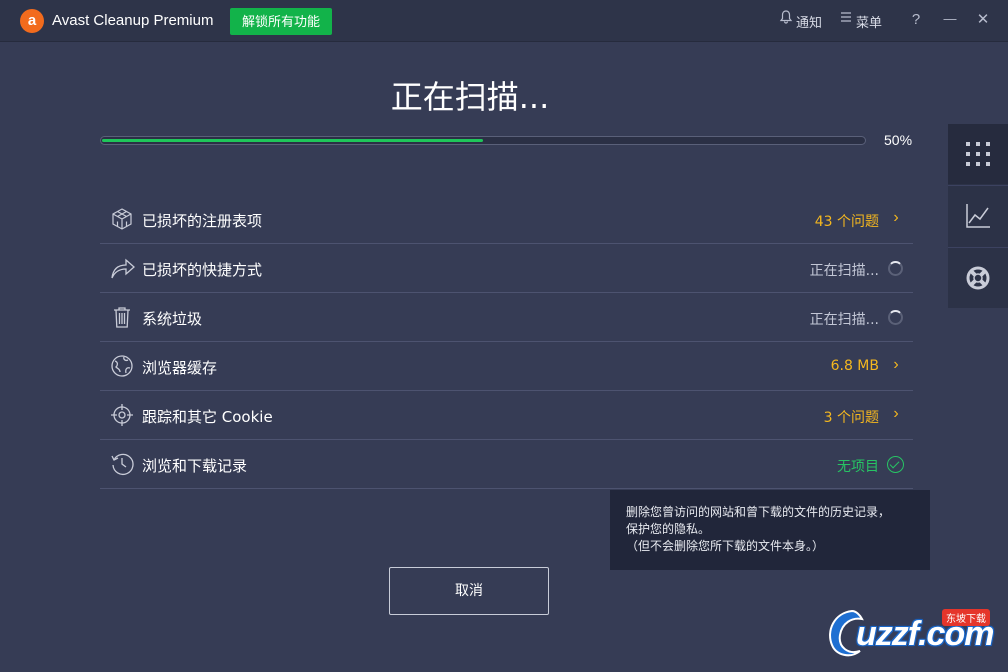 The width and height of the screenshot is (1008, 672). Describe the element at coordinates (668, 529) in the screenshot. I see `tooltip-line: 保护您的隐私。` at that location.